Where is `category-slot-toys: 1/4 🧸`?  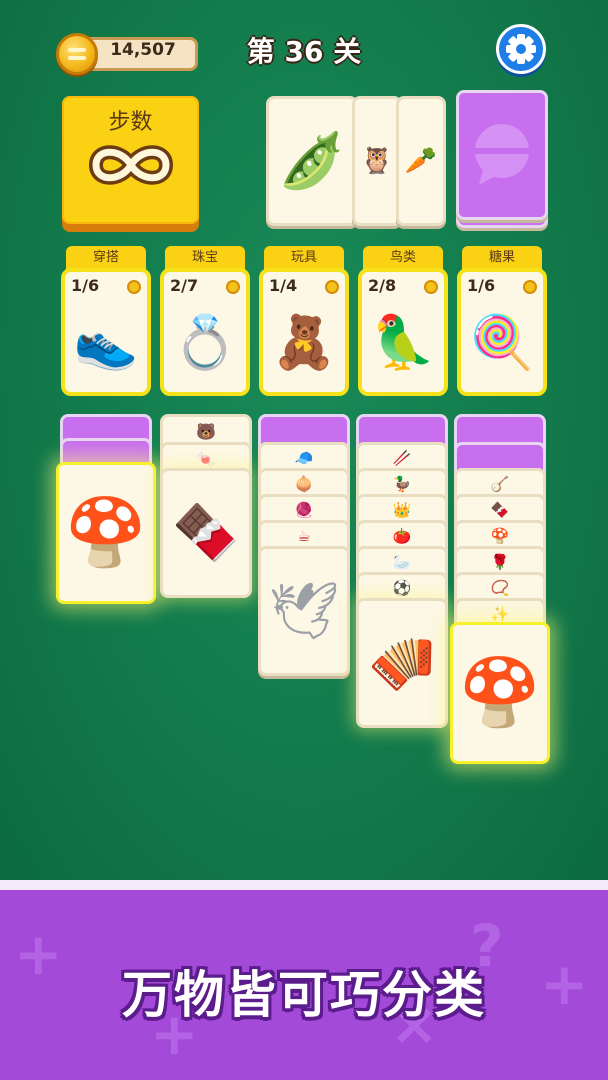 category-slot-toys: 1/4 🧸 is located at coordinates (304, 332).